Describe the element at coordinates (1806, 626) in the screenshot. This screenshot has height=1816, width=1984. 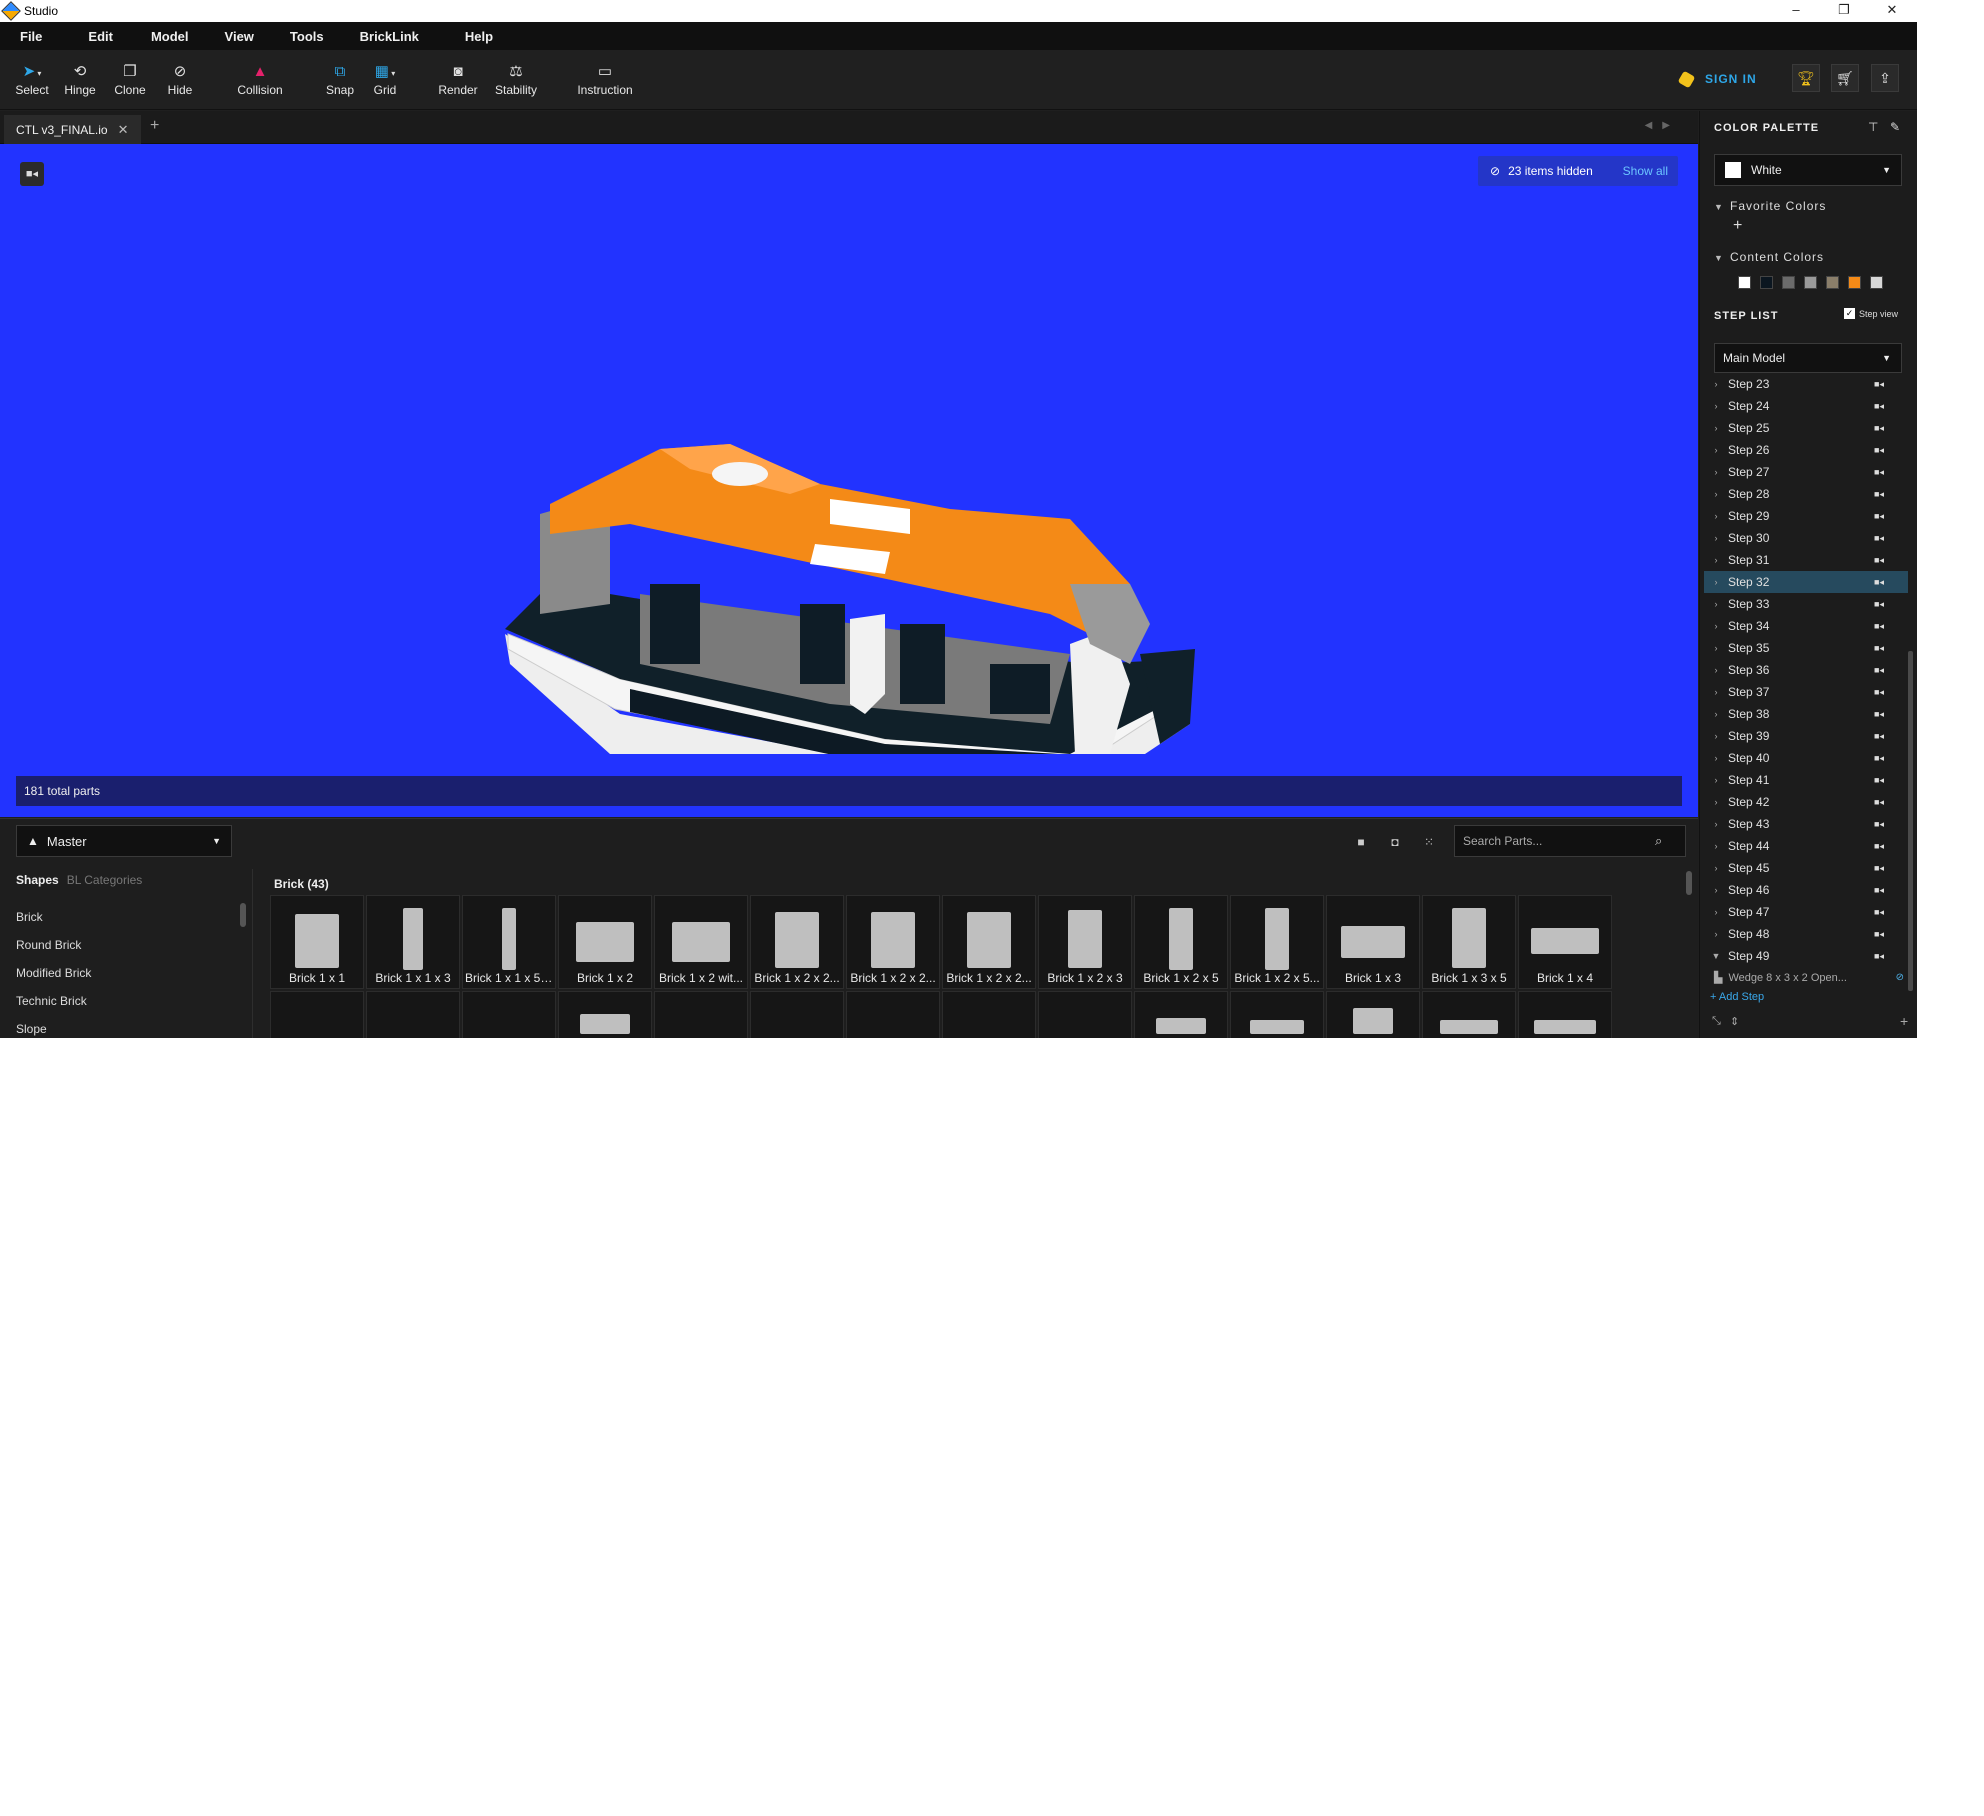
I see `step-item: › Step 34 ■◂` at that location.